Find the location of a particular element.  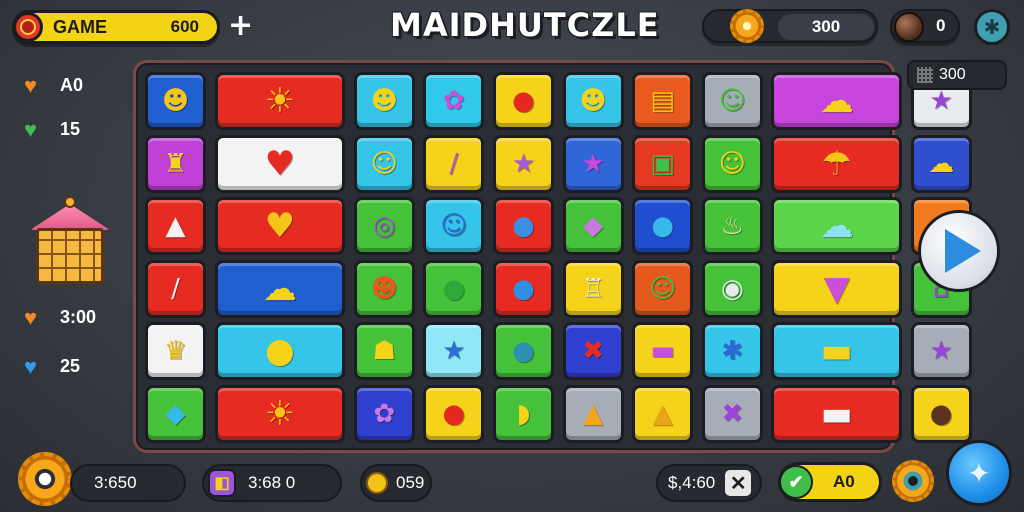

coins-value: 300 is located at coordinates (826, 27).